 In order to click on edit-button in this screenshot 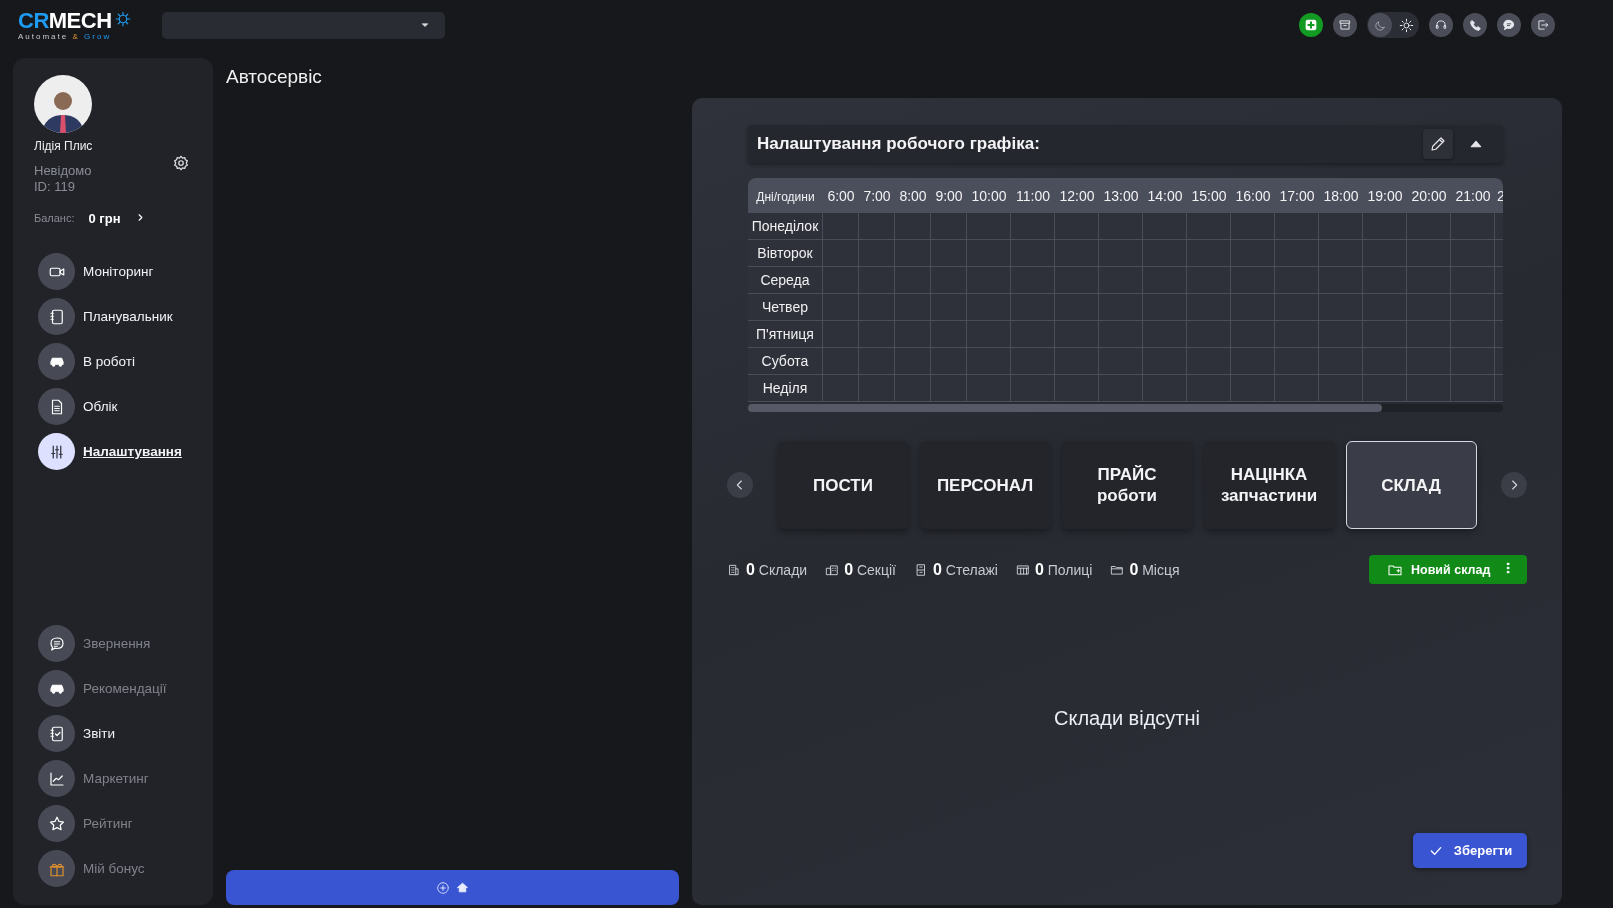, I will do `click(1438, 144)`.